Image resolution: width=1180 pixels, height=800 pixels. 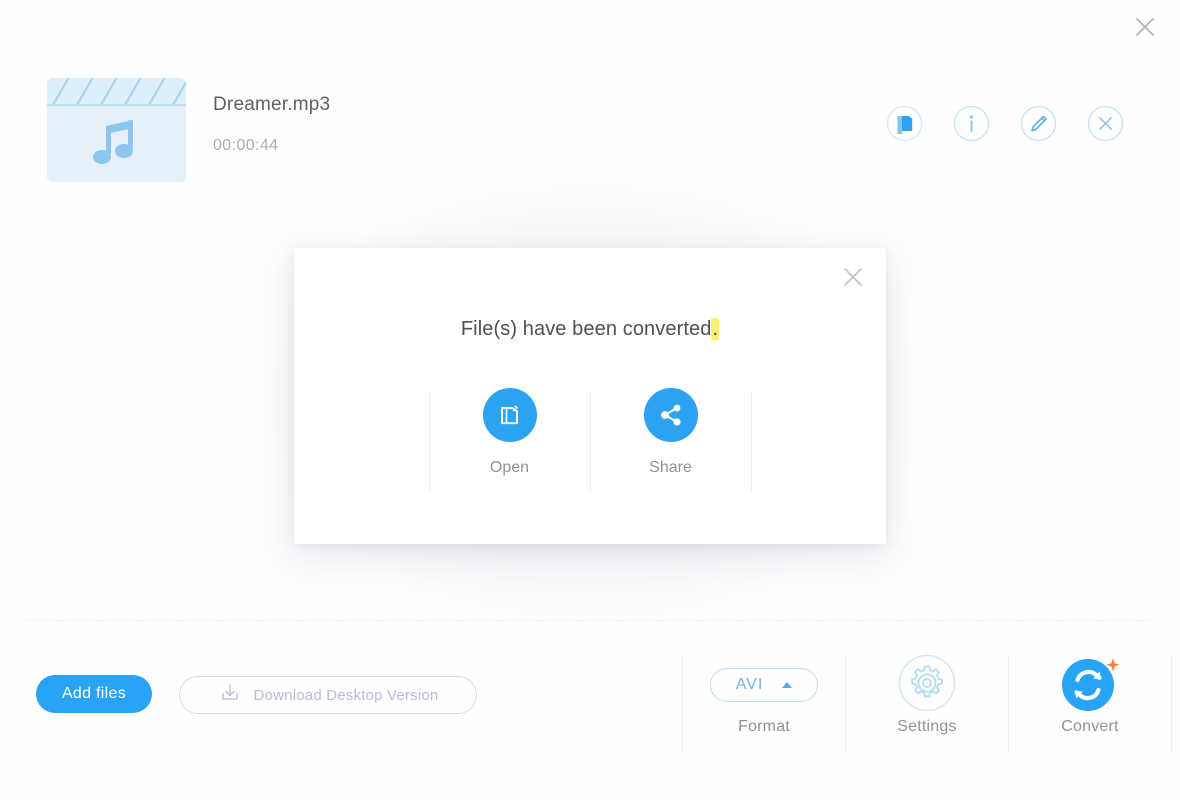 What do you see at coordinates (715, 329) in the screenshot?
I see `dialog-title-highlight: .` at bounding box center [715, 329].